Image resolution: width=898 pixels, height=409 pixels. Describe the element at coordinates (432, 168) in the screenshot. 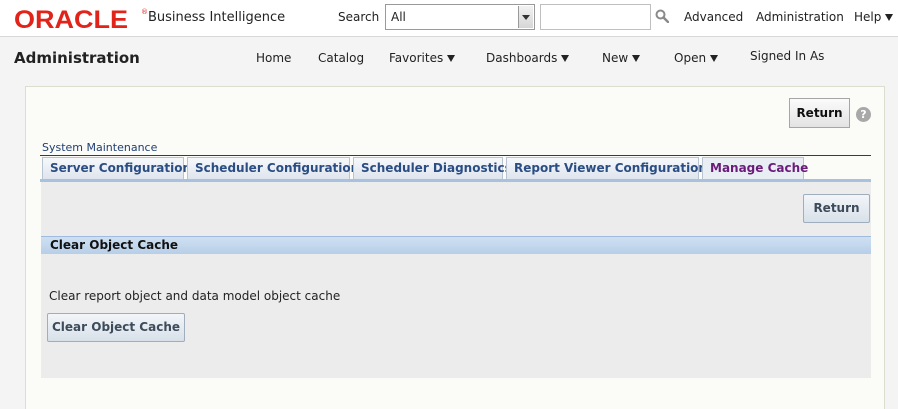

I see `tab-scheduler-diagnostics: Scheduler Diagnostics` at that location.